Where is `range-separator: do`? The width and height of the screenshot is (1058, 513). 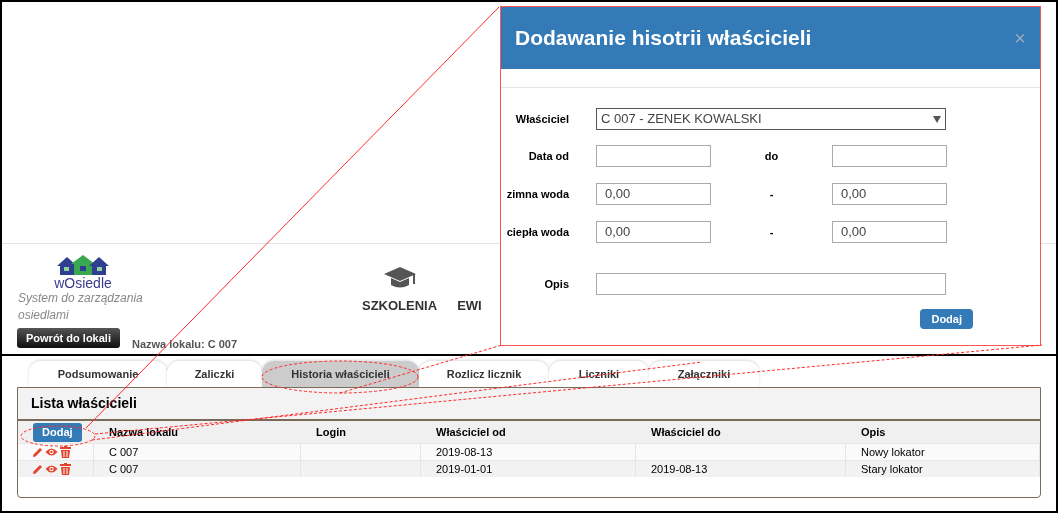
range-separator: do is located at coordinates (771, 156).